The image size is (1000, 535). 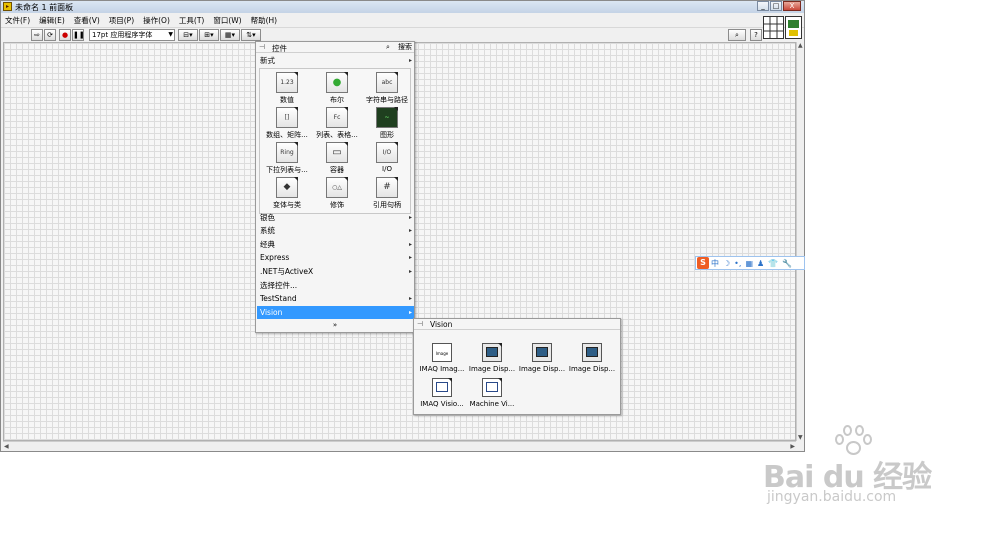 I want to click on reorder-icon: ⇅▾, so click(x=251, y=35).